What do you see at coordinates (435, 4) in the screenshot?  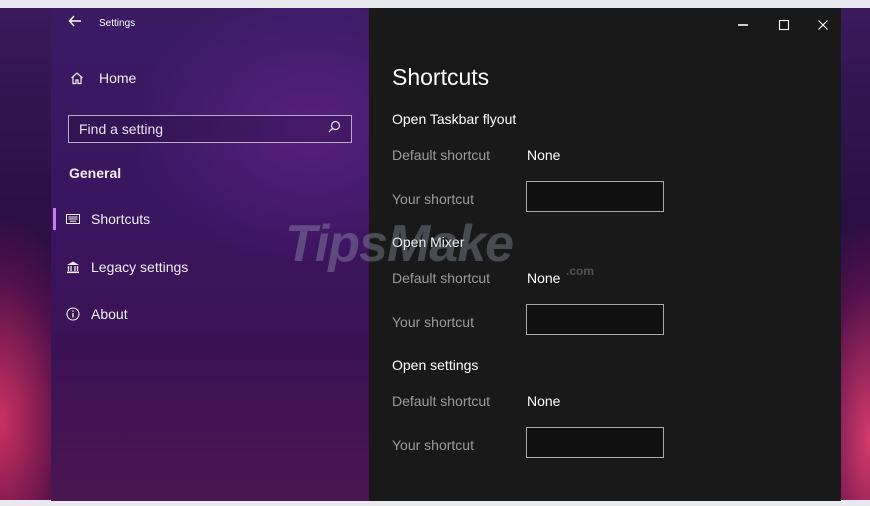 I see `desktop-top-edge` at bounding box center [435, 4].